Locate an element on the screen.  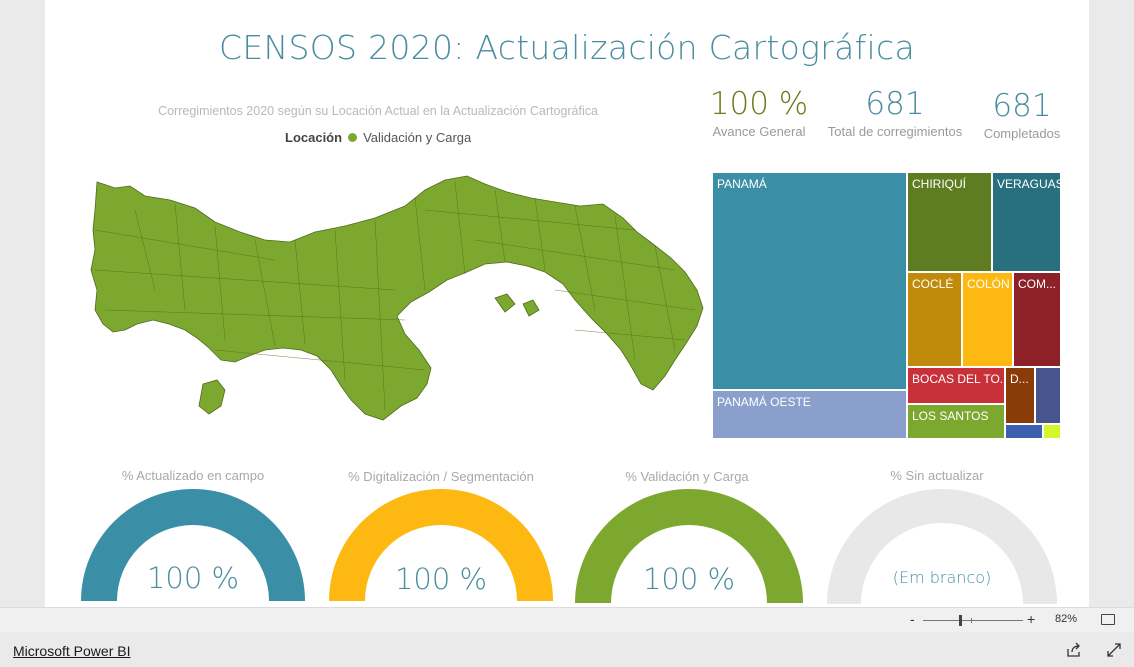
fit-to-page-icon is located at coordinates (1108, 619).